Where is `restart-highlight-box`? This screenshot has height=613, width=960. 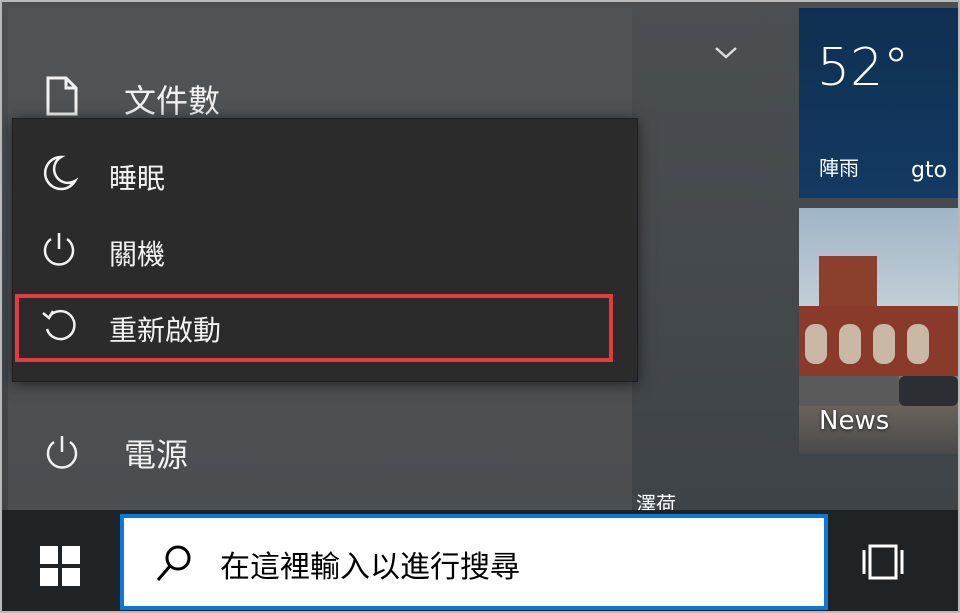
restart-highlight-box is located at coordinates (314, 328).